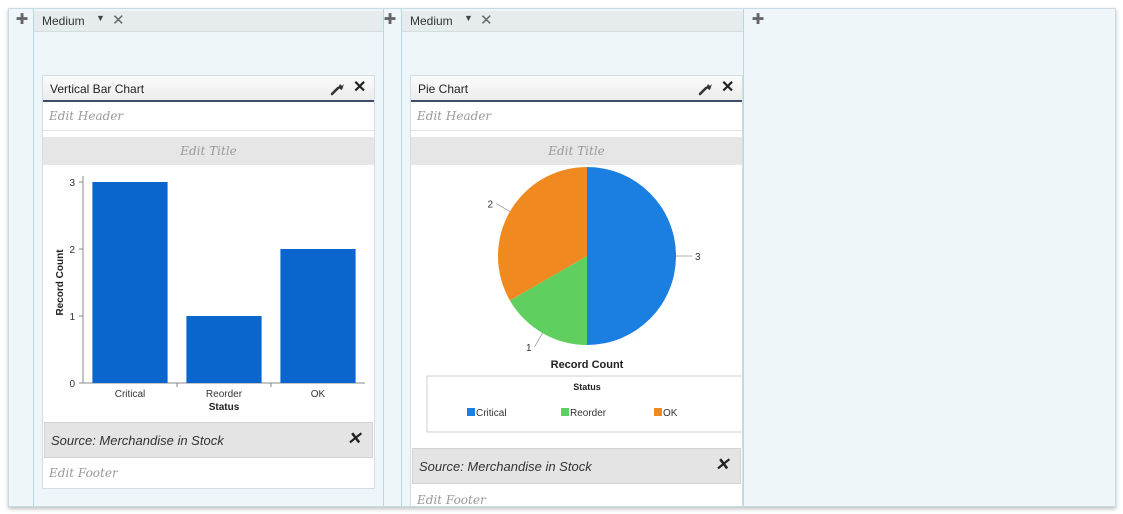  Describe the element at coordinates (658, 412) in the screenshot. I see `legend-swatch-ok` at that location.